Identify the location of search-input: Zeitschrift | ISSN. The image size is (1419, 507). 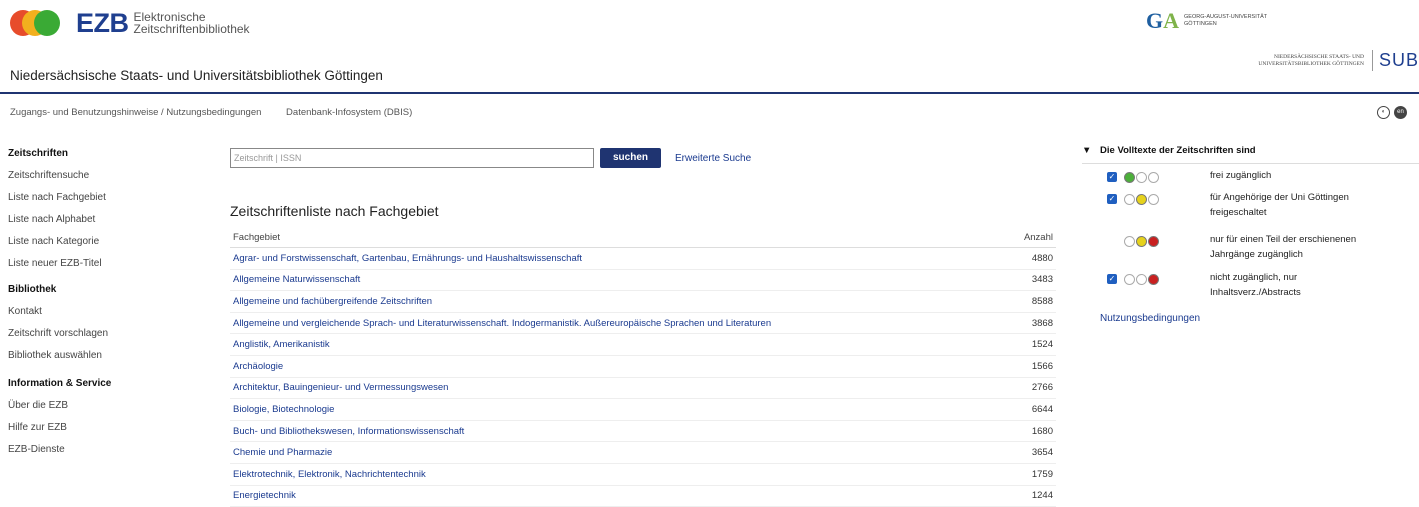
(412, 158).